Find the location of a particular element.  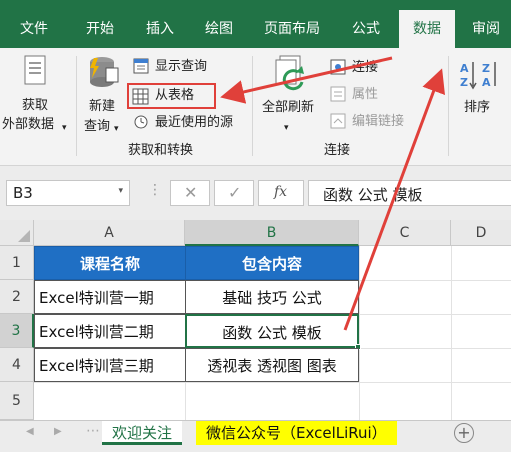

annotation-arrow-to-from-table is located at coordinates (306, 80).